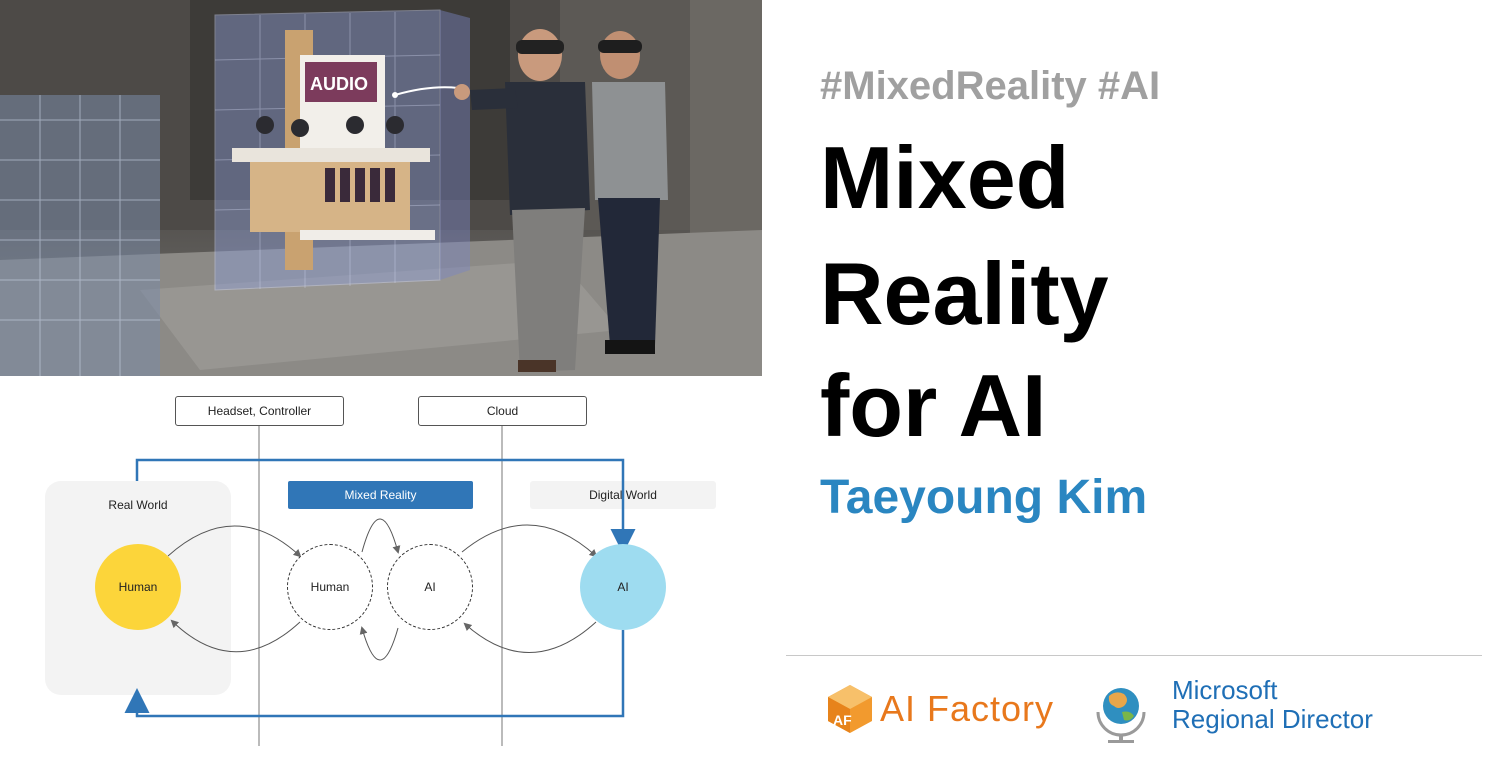 The image size is (1488, 760). Describe the element at coordinates (502, 411) in the screenshot. I see `cloud-box: Cloud` at that location.